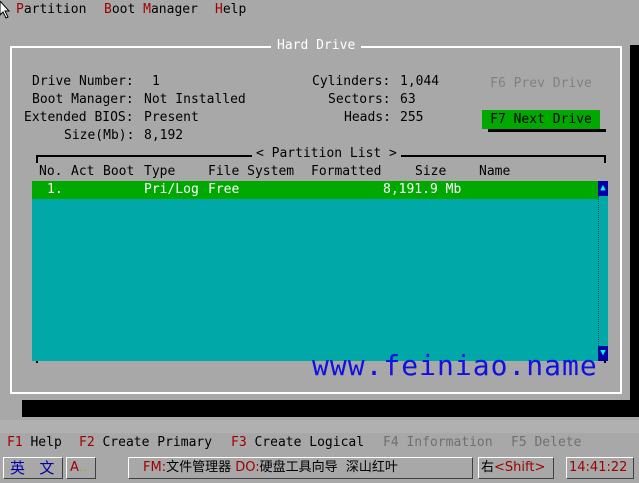 The width and height of the screenshot is (639, 483). What do you see at coordinates (367, 117) in the screenshot?
I see `heads-label: Heads:` at bounding box center [367, 117].